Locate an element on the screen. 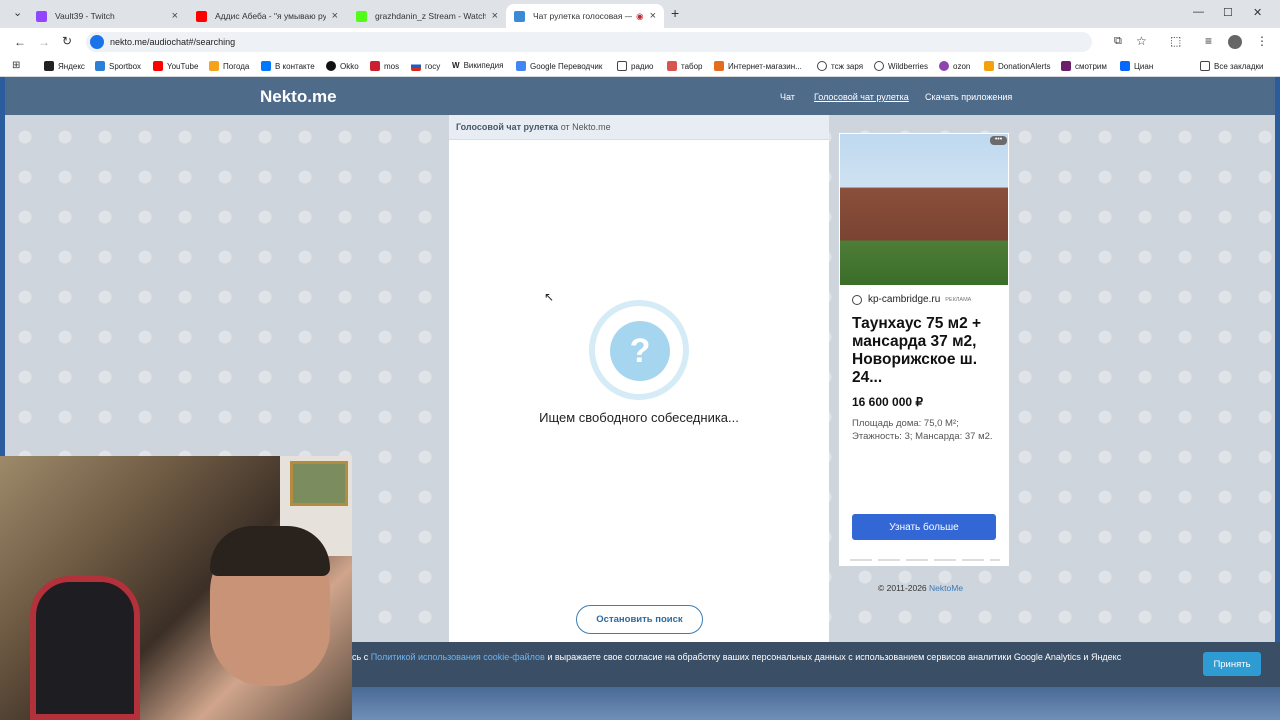 This screenshot has height=720, width=1280. new-tab-button: + is located at coordinates (675, 13).